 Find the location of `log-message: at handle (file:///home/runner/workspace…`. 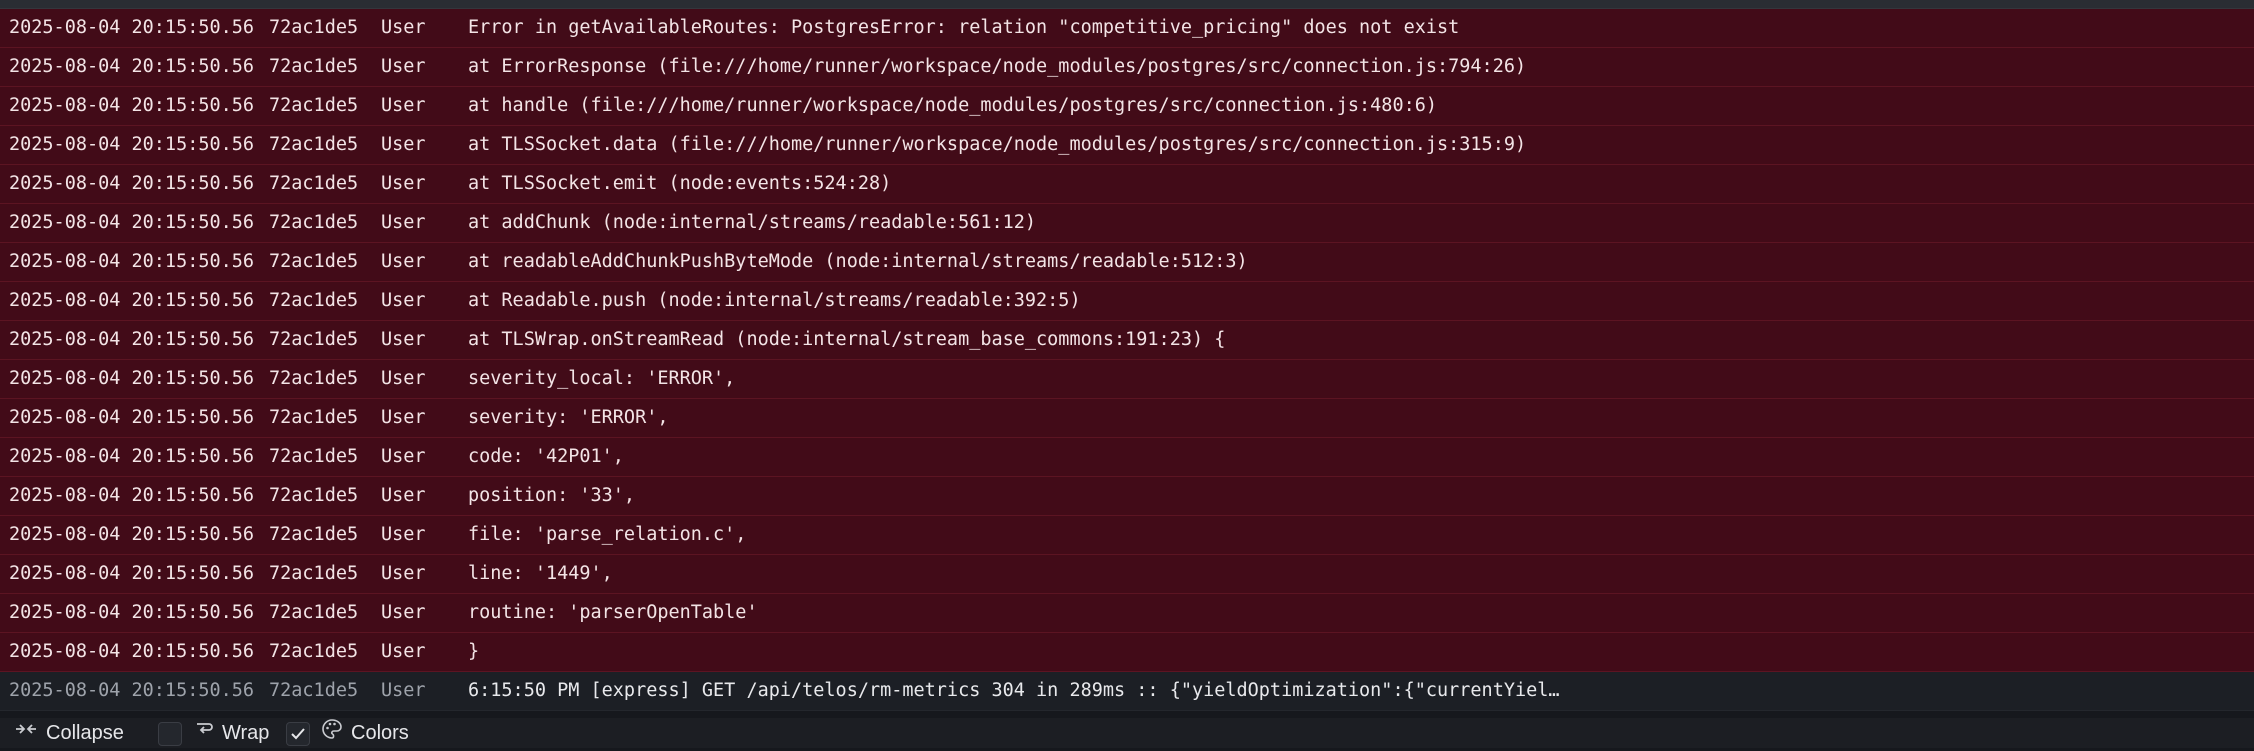

log-message: at handle (file:///home/runner/workspace… is located at coordinates (953, 105).